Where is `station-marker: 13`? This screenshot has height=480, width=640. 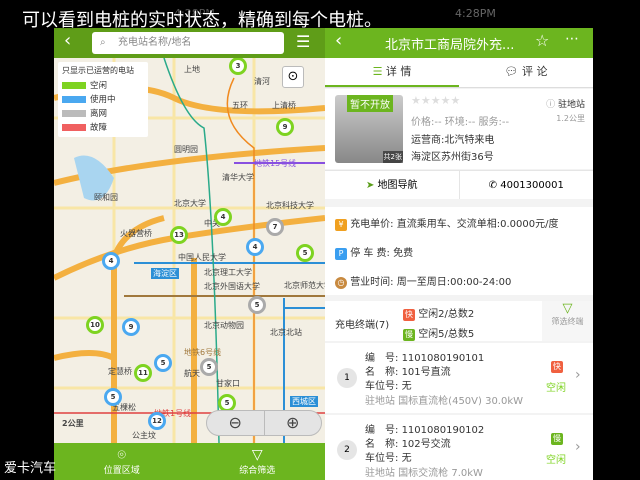
station-marker: 13 is located at coordinates (179, 235).